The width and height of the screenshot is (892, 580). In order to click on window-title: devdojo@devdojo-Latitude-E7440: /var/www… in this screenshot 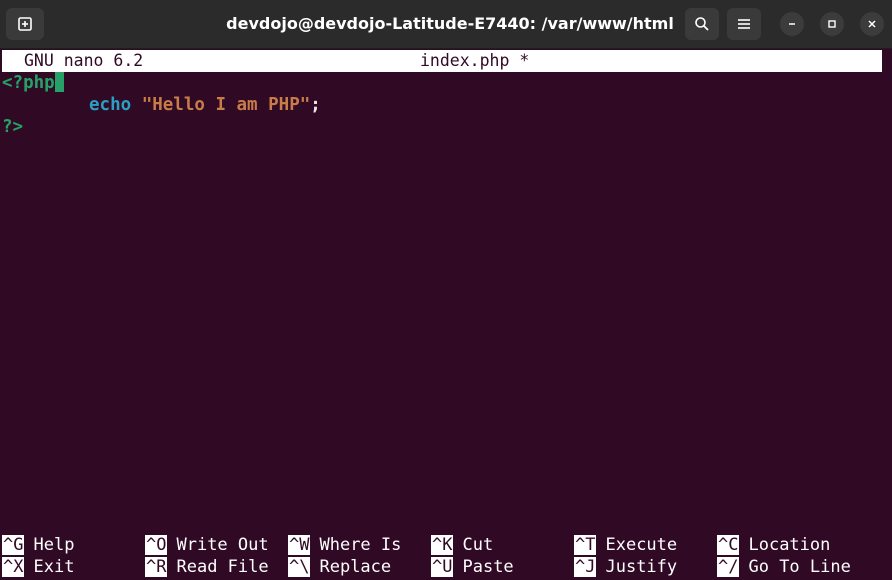, I will do `click(450, 23)`.